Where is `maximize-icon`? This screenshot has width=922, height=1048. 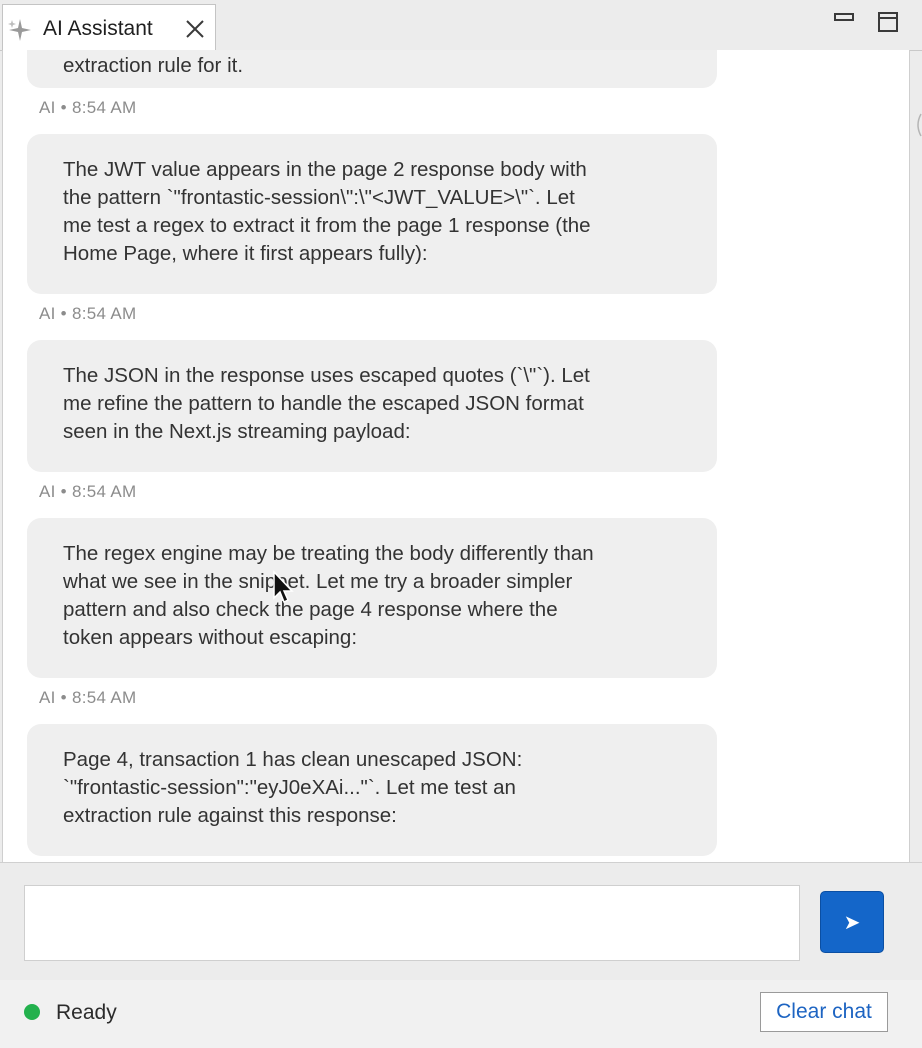 maximize-icon is located at coordinates (888, 22).